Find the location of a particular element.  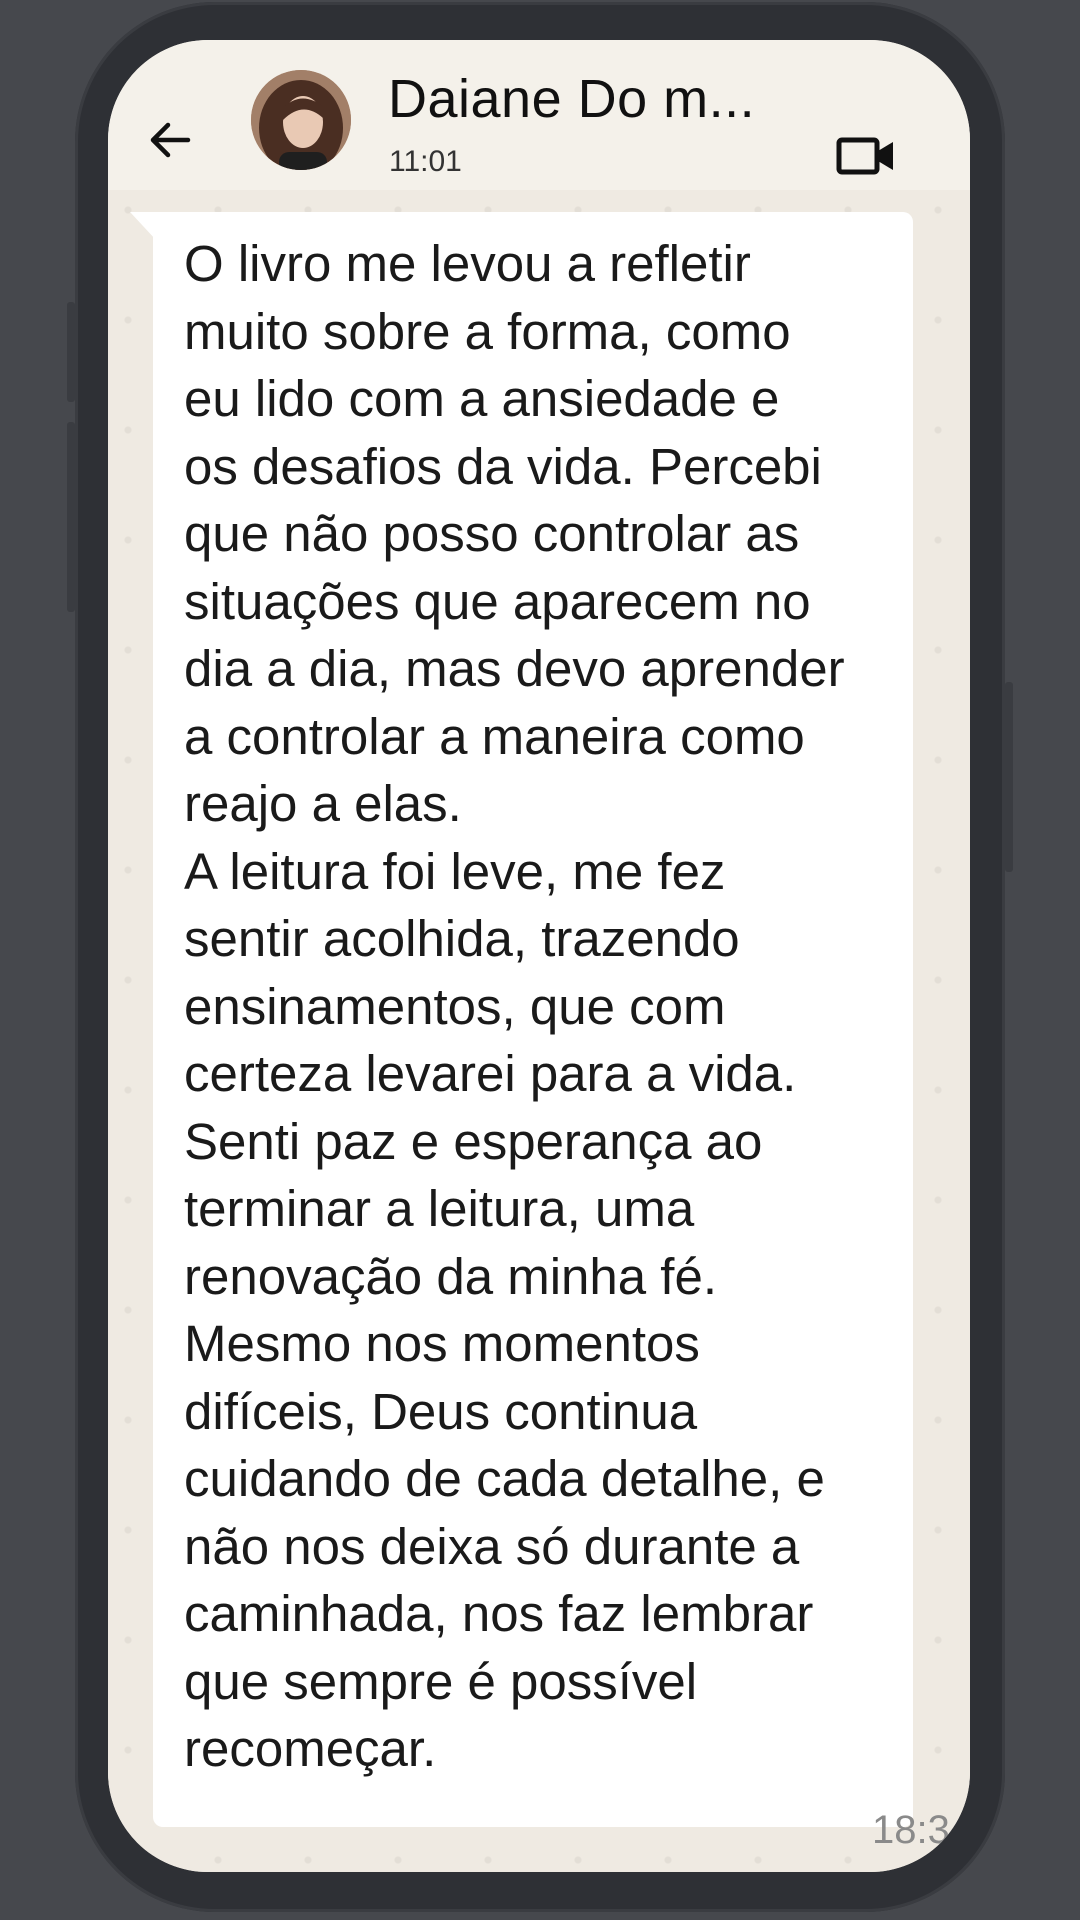

avatar-photo is located at coordinates (301, 120).